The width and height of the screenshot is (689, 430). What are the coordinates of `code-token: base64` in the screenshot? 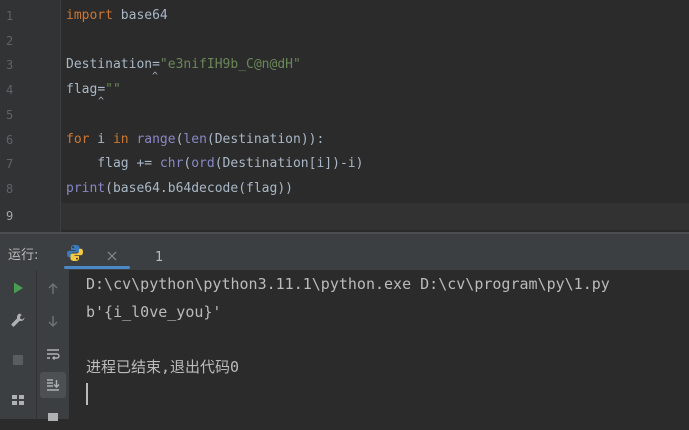 It's located at (140, 15).